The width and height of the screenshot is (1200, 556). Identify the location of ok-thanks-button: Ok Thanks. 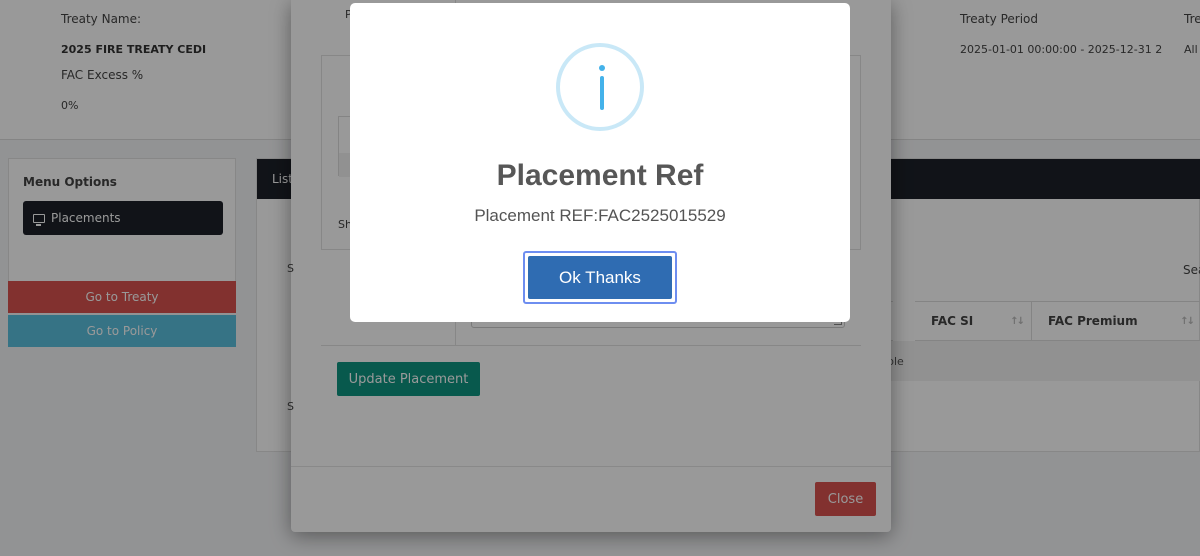
(600, 277).